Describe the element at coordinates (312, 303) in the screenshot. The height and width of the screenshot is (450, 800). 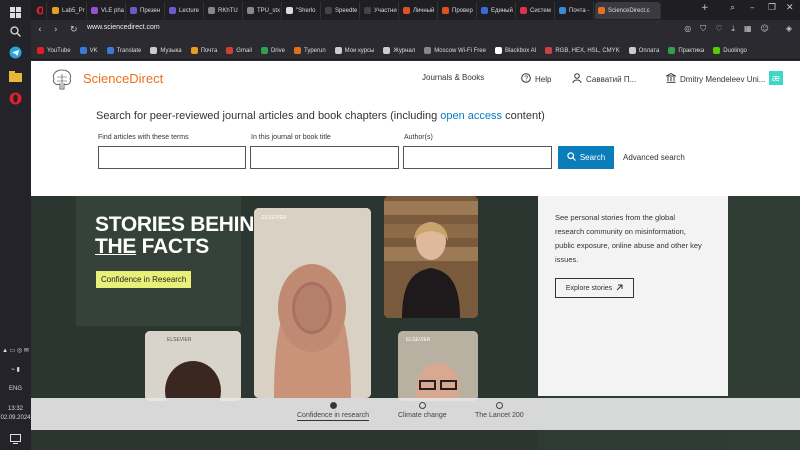
I see `portrait-photo-hijab: ELSEVIER` at that location.